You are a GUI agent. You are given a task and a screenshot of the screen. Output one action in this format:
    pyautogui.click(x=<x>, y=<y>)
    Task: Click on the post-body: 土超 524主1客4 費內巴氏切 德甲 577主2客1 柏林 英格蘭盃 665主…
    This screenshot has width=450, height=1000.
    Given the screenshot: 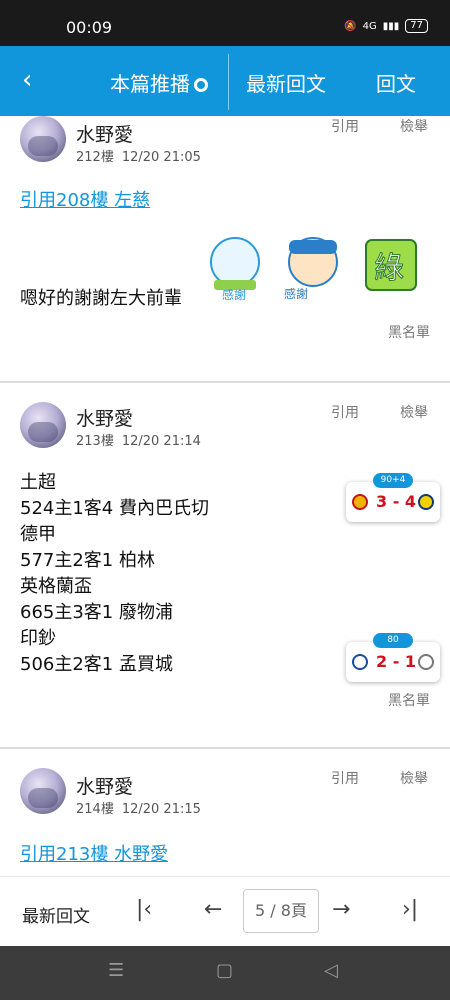 What is the action you would take?
    pyautogui.click(x=114, y=573)
    